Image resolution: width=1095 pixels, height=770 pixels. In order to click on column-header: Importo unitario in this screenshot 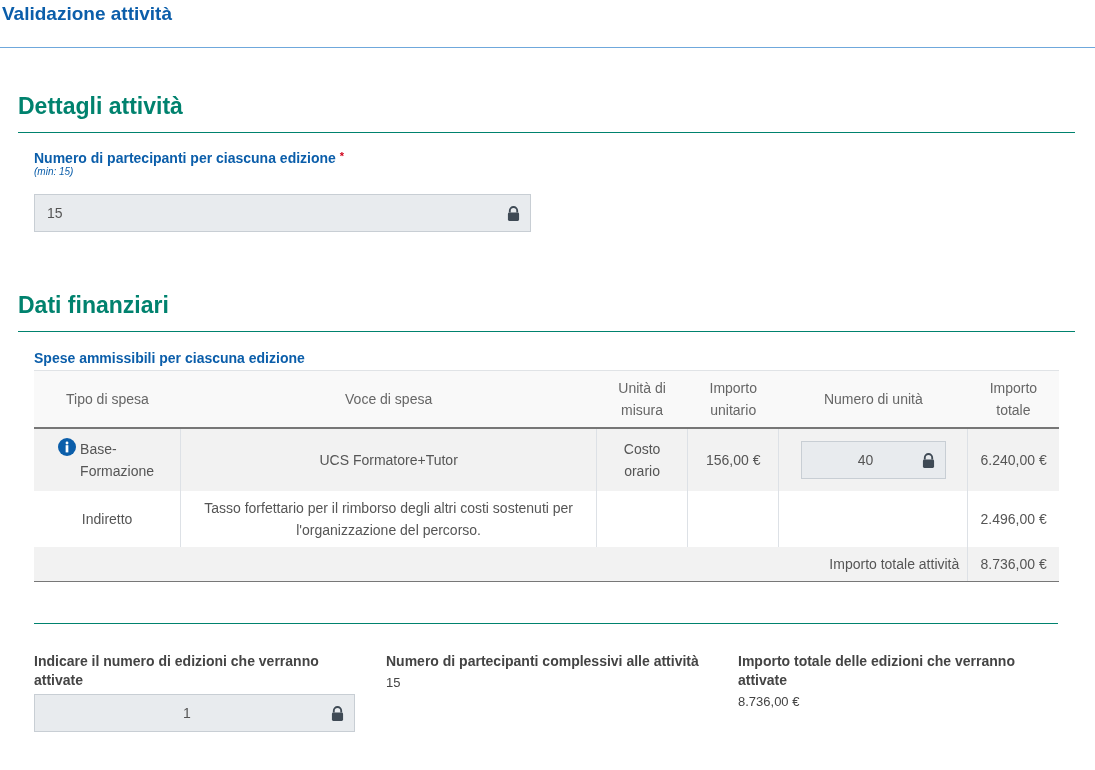, I will do `click(733, 399)`.